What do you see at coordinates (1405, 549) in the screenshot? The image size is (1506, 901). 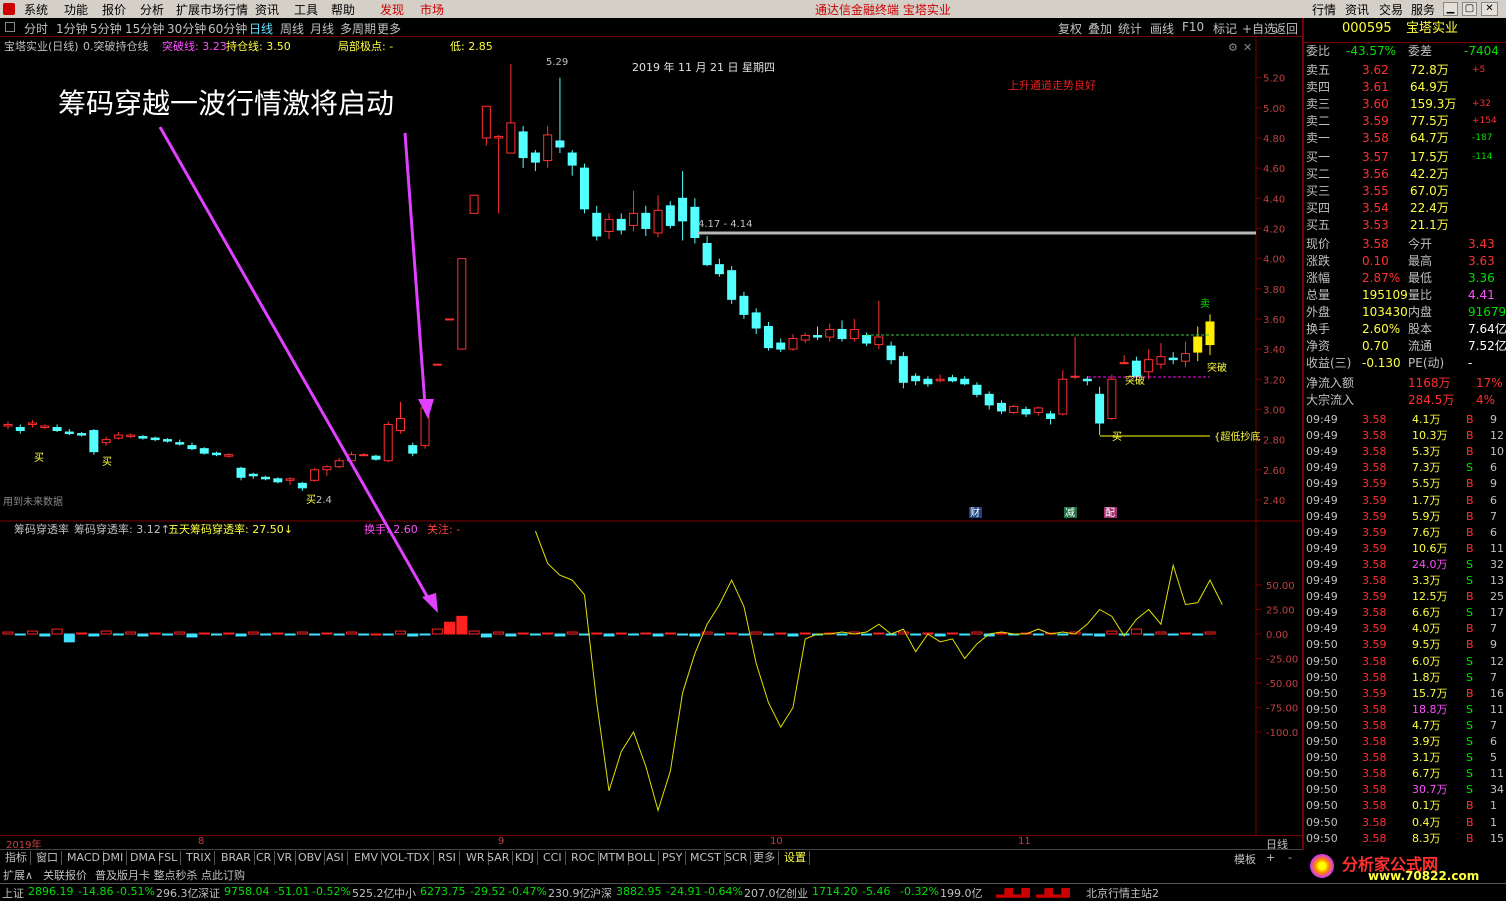 I see `tick-row: 09:49 3.59 10.6万 B 11` at bounding box center [1405, 549].